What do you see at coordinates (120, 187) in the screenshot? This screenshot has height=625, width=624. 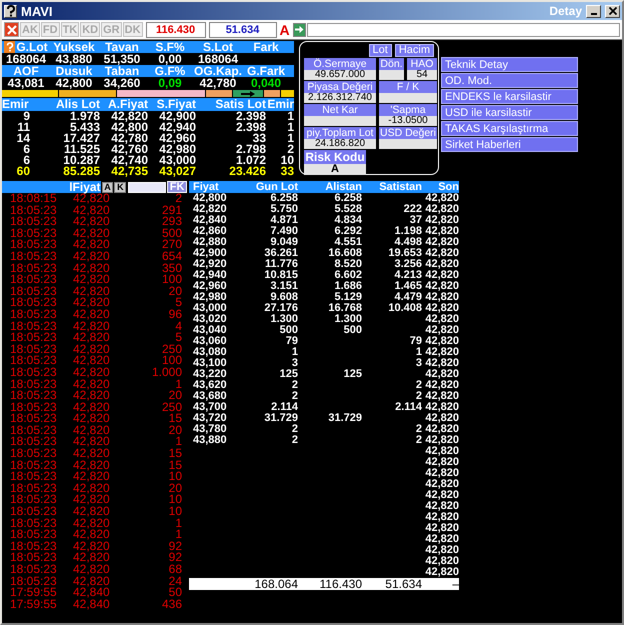 I see `sort-button: K` at bounding box center [120, 187].